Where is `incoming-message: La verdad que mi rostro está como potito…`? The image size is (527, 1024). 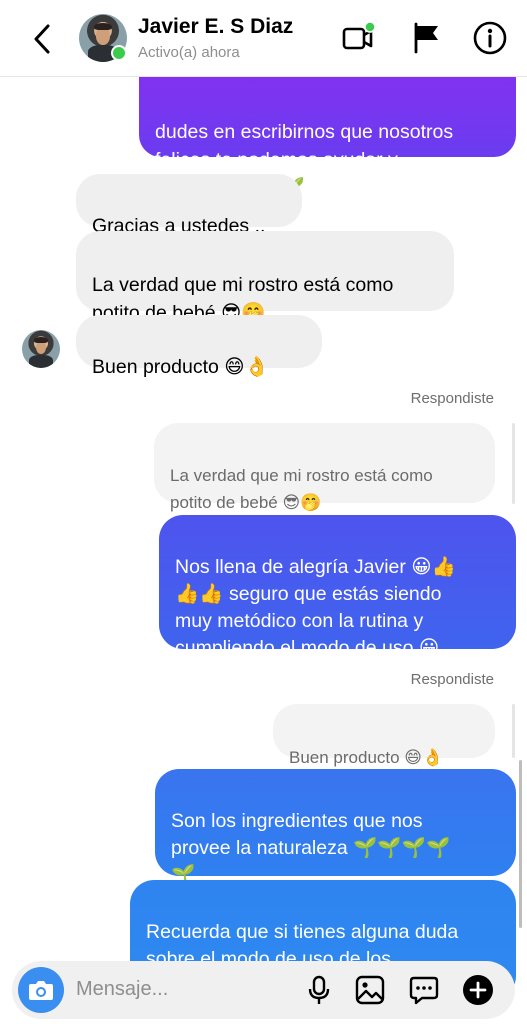
incoming-message: La verdad que mi rostro está como potito… is located at coordinates (265, 277).